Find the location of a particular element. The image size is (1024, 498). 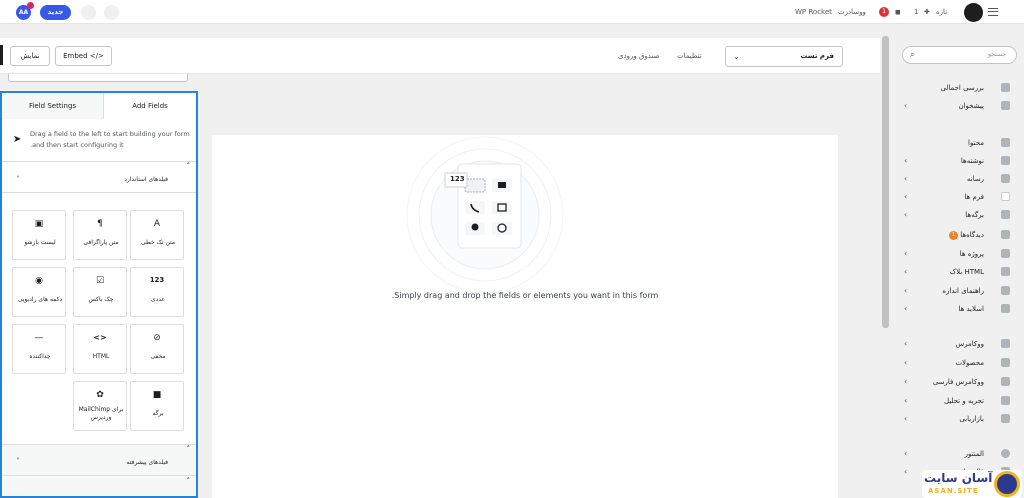

grid-icon is located at coordinates (1005, 87).